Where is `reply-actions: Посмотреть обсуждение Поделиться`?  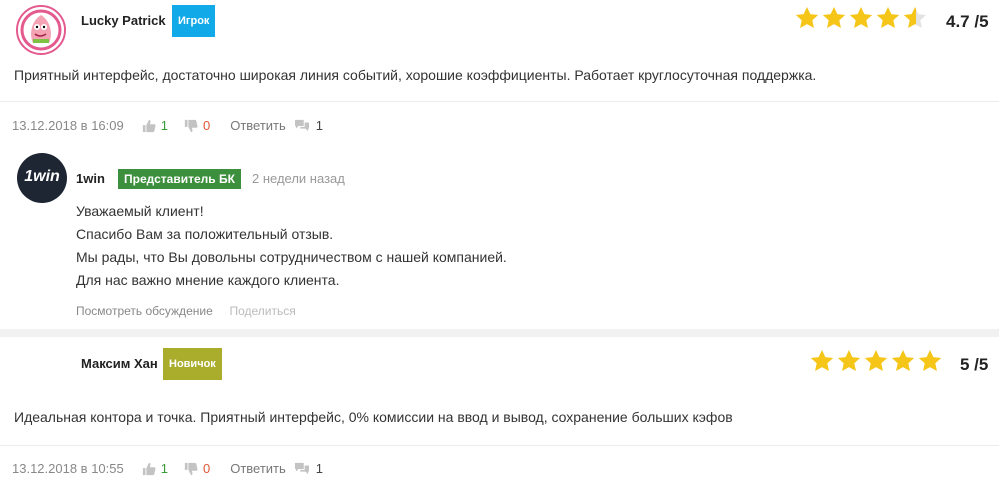
reply-actions: Посмотреть обсуждение Поделиться is located at coordinates (186, 311).